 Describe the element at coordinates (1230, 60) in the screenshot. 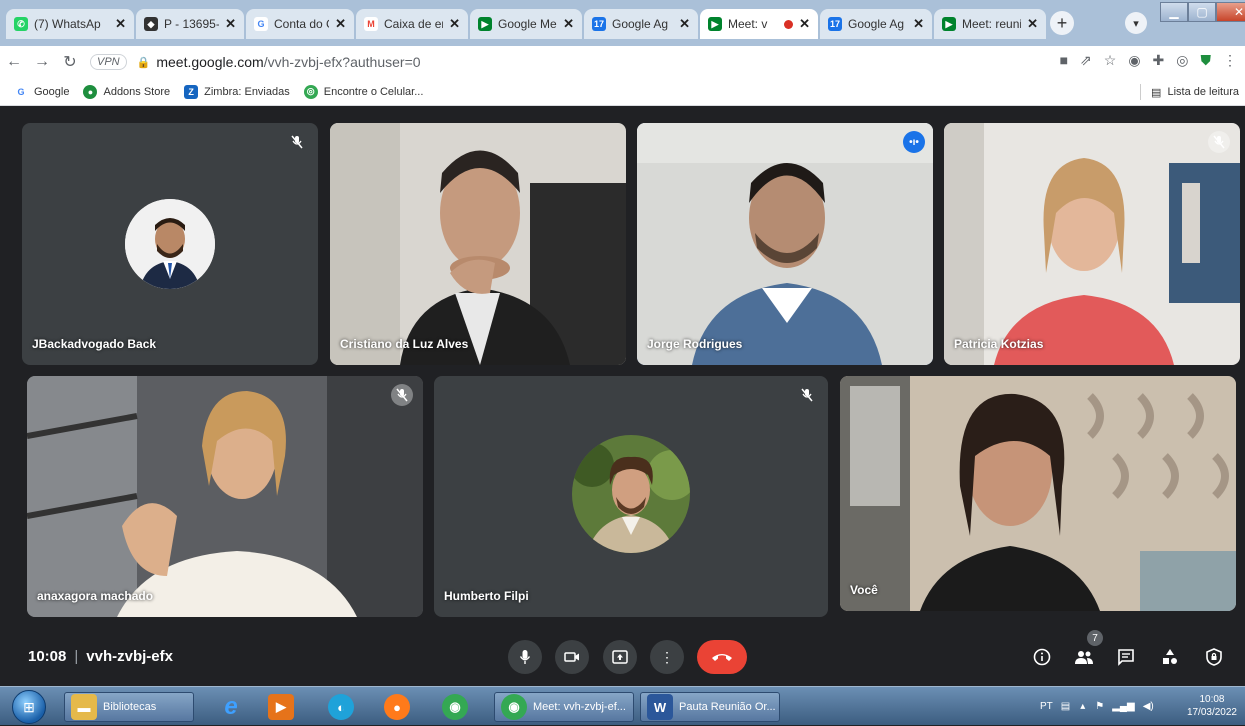

I see `menu-icon: ⋮` at that location.